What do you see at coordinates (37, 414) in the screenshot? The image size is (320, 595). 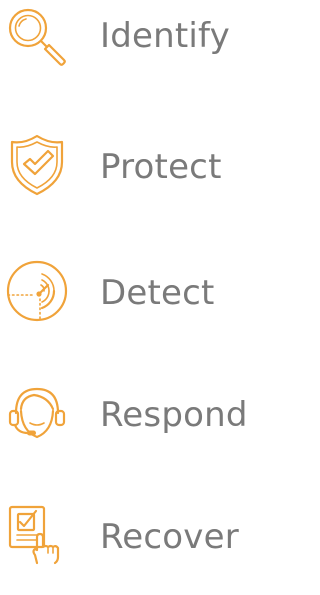 I see `headset-agent-icon` at bounding box center [37, 414].